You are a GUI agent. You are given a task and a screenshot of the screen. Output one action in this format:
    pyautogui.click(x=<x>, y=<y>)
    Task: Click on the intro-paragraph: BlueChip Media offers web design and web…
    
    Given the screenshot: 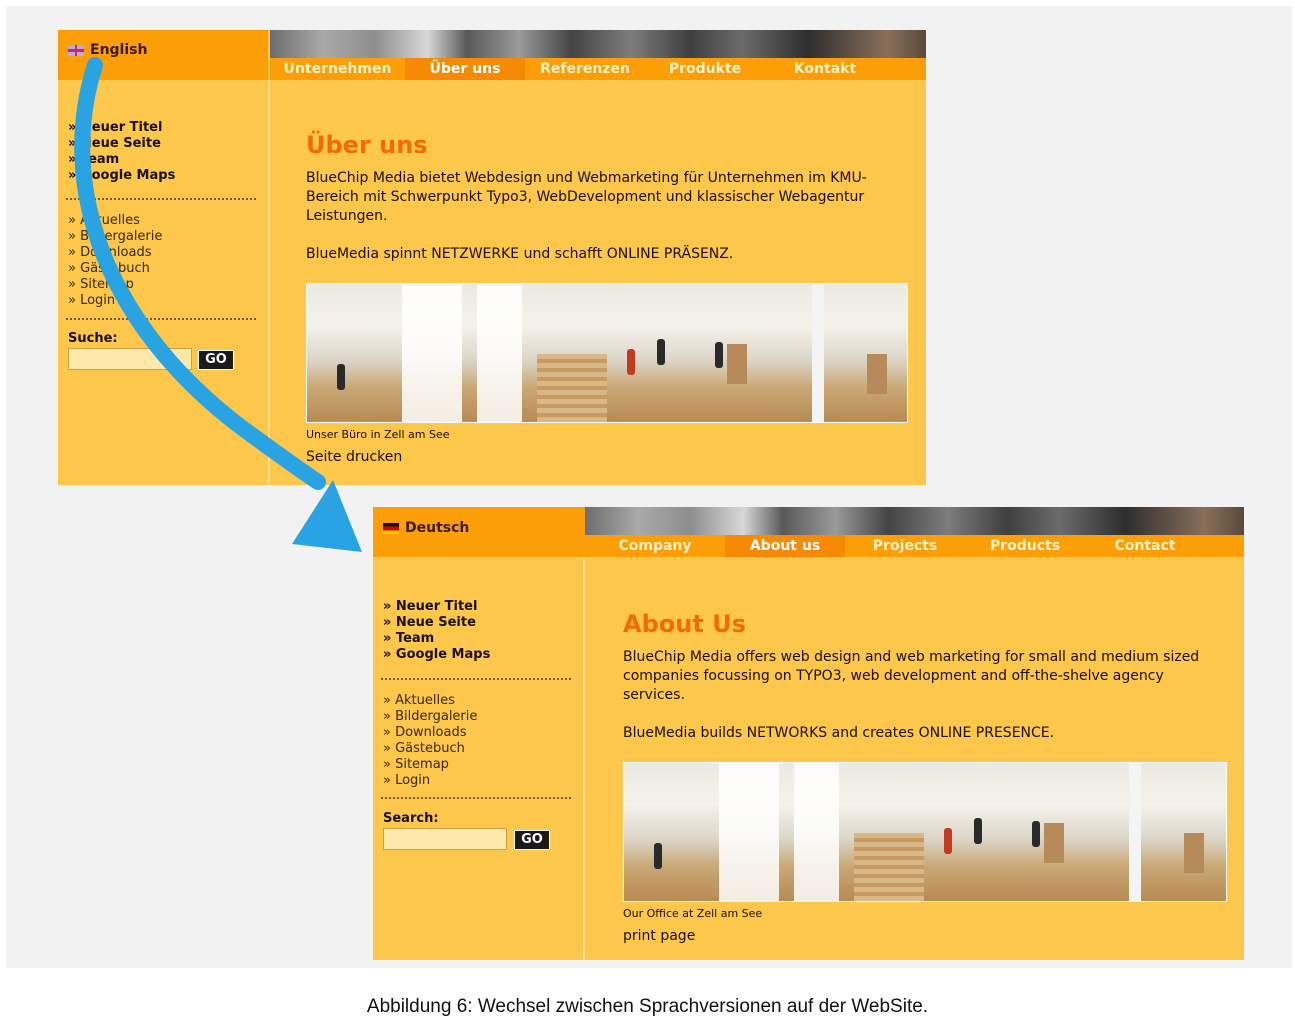 What is the action you would take?
    pyautogui.click(x=911, y=676)
    